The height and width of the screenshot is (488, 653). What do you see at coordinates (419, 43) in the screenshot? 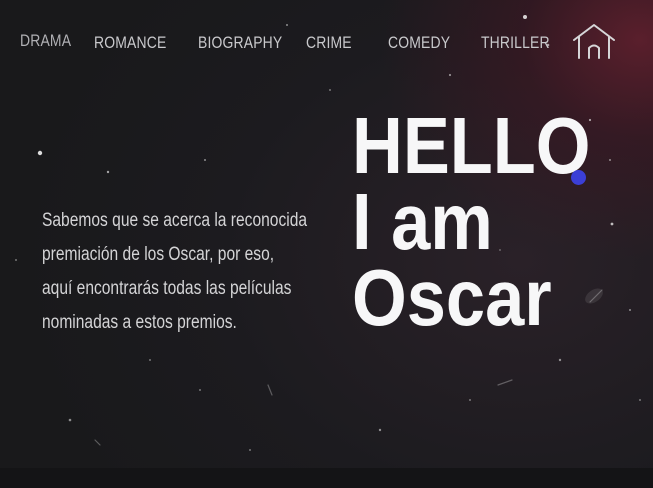
I see `nav-item-comedy: COMEDY` at bounding box center [419, 43].